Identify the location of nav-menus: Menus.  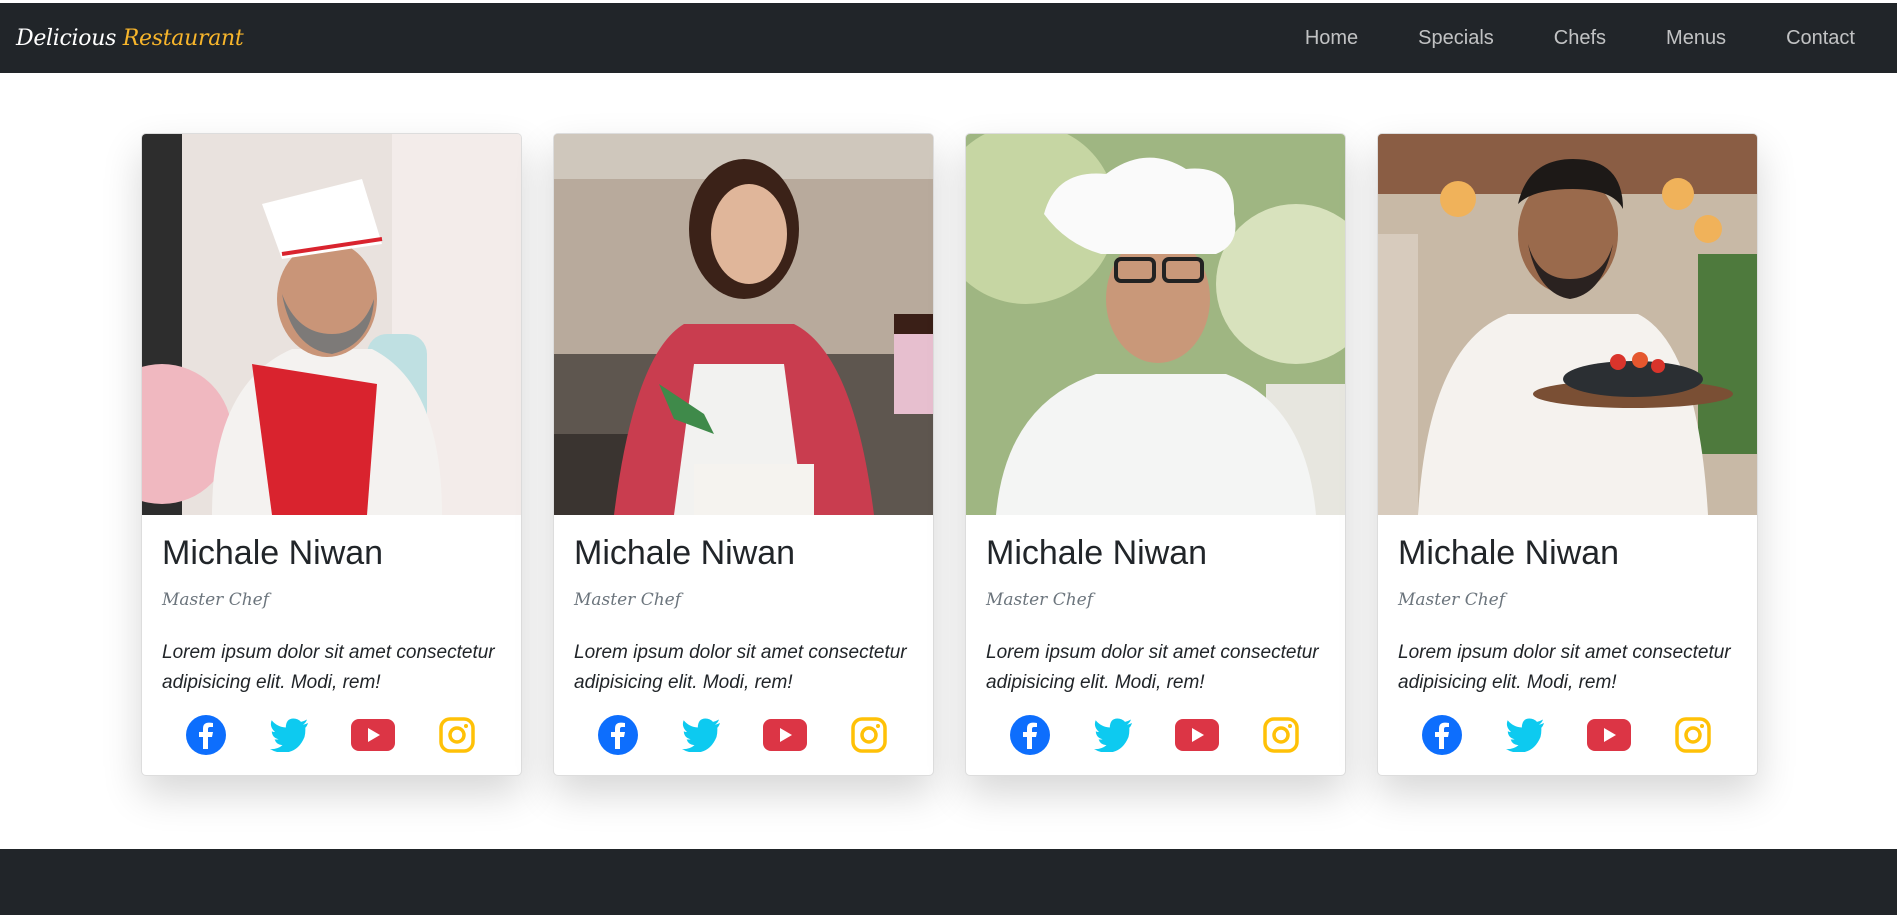
(1696, 38).